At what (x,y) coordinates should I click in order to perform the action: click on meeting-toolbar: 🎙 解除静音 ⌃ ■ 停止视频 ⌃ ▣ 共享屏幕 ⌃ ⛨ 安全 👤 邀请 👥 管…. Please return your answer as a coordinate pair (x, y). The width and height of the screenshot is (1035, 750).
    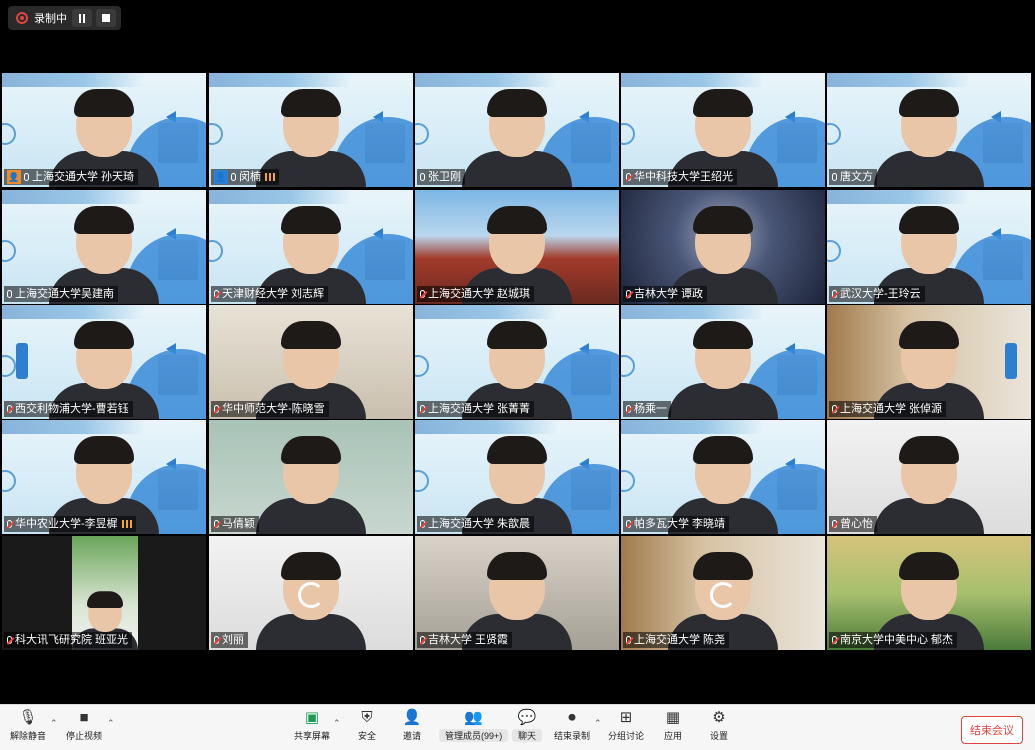
    Looking at the image, I should click on (517, 727).